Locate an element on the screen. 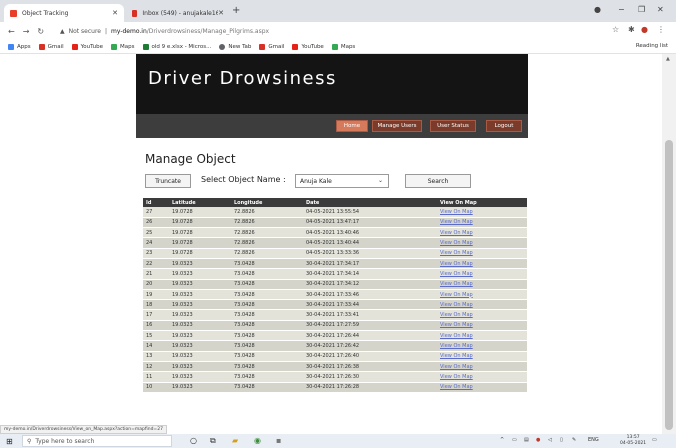 This screenshot has height=448, width=676. cell-id: 11 is located at coordinates (156, 377).